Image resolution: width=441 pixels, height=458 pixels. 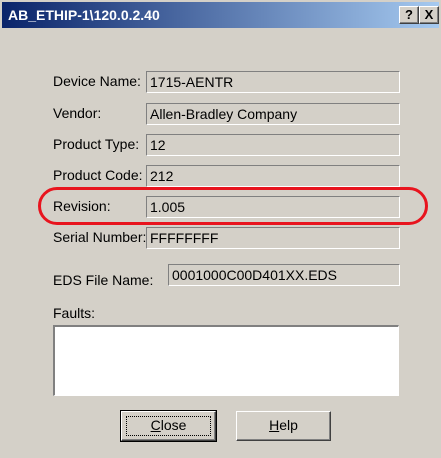 I want to click on product-type-label: Product Type:, so click(x=96, y=144).